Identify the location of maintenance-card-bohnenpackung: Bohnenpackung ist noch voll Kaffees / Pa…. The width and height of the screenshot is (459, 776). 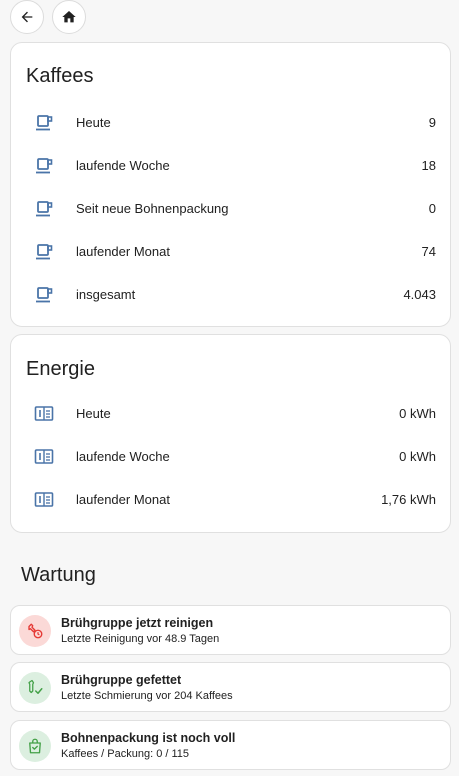
(230, 745).